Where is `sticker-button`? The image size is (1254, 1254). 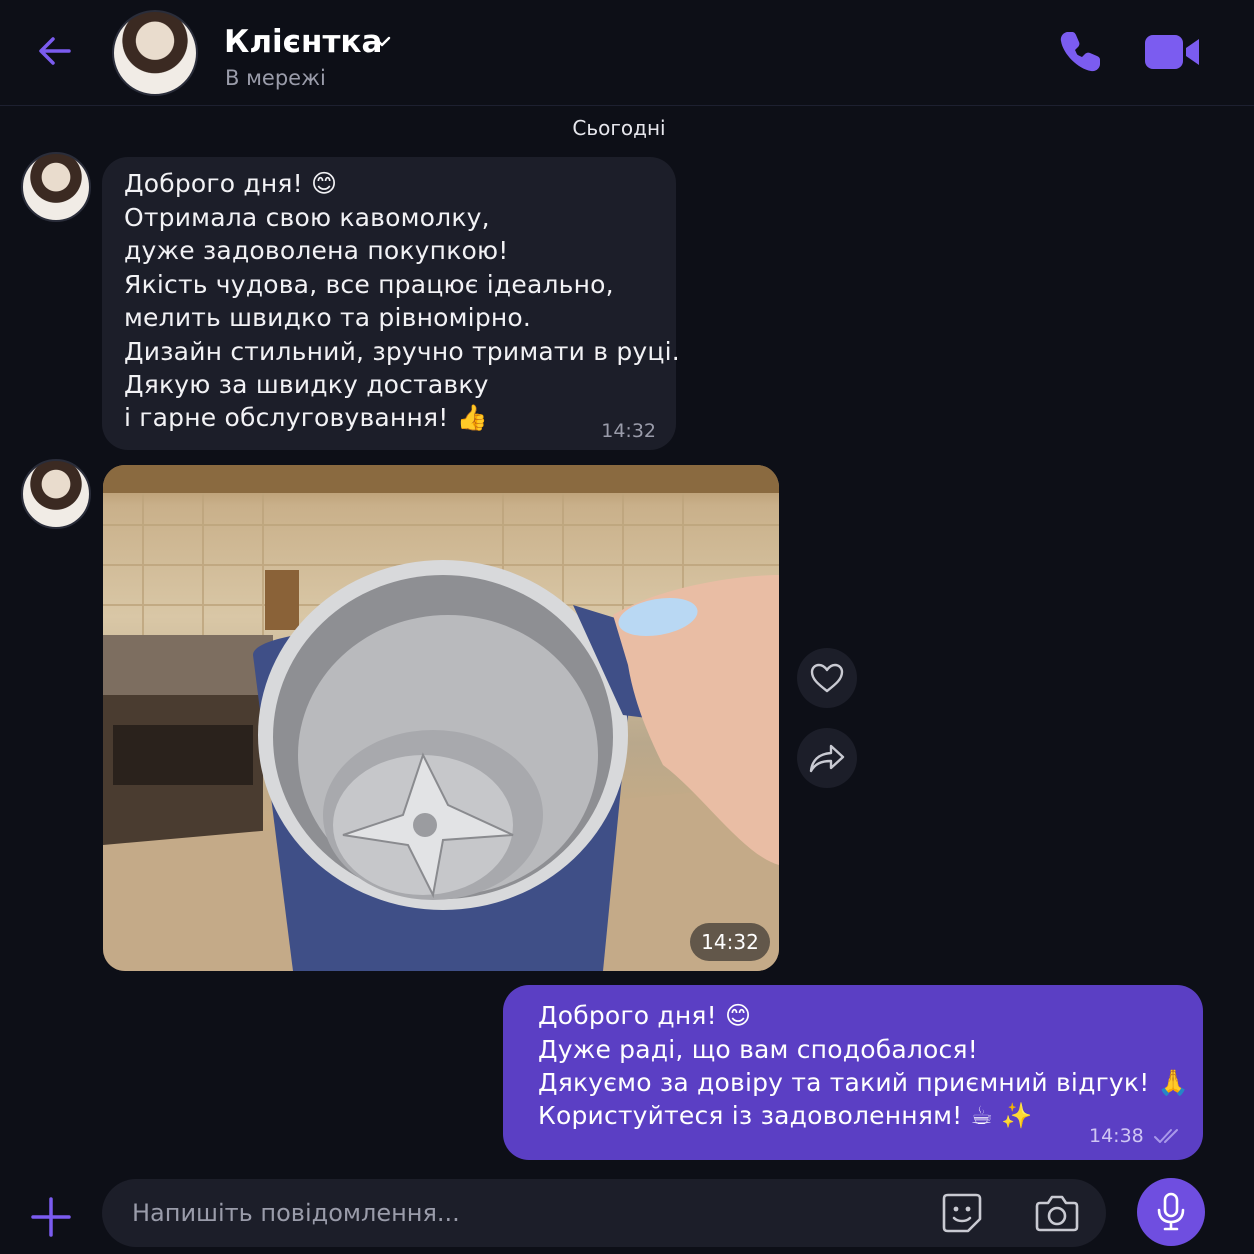 sticker-button is located at coordinates (962, 1213).